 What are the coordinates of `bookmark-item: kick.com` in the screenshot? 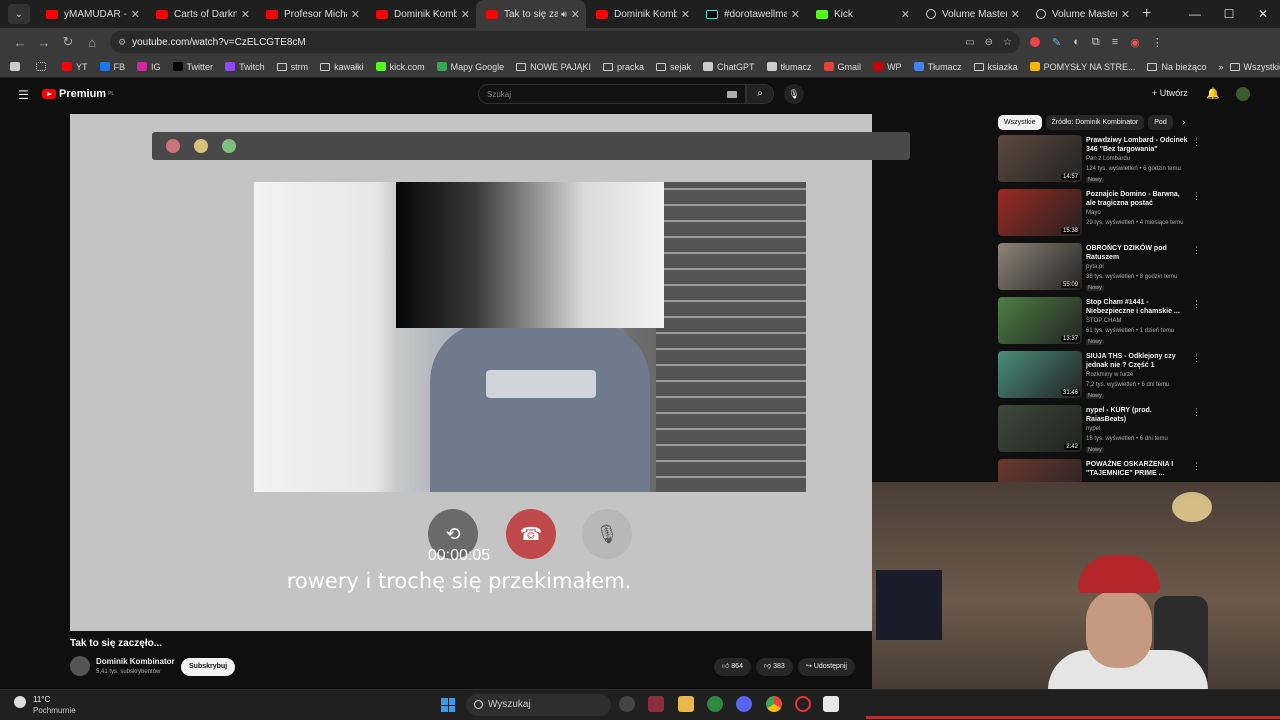 It's located at (400, 67).